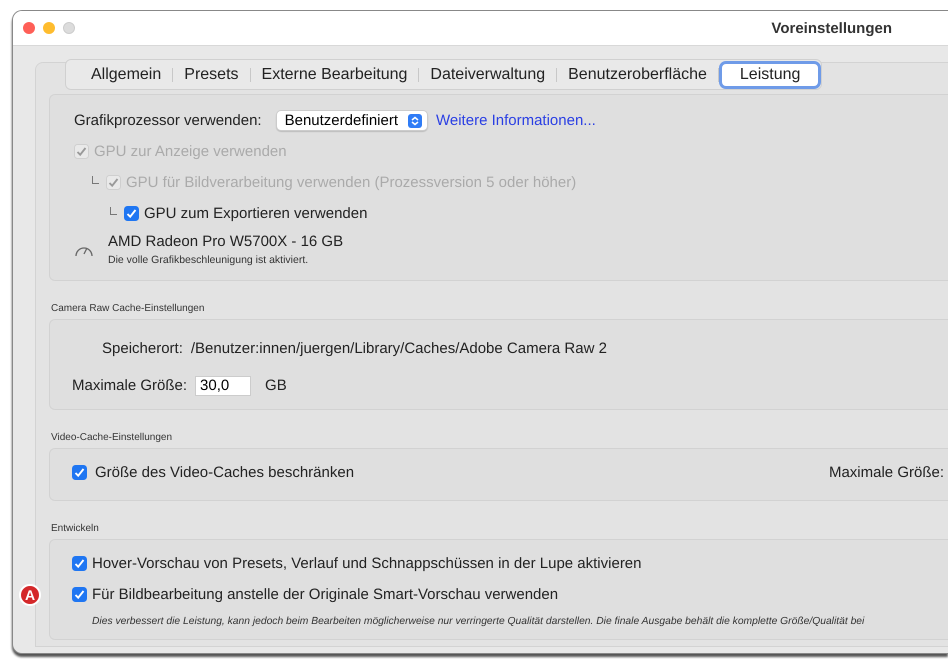  What do you see at coordinates (226, 241) in the screenshot?
I see `graphics-card-name: AMD Radeon Pro W5700X - 16 GB` at bounding box center [226, 241].